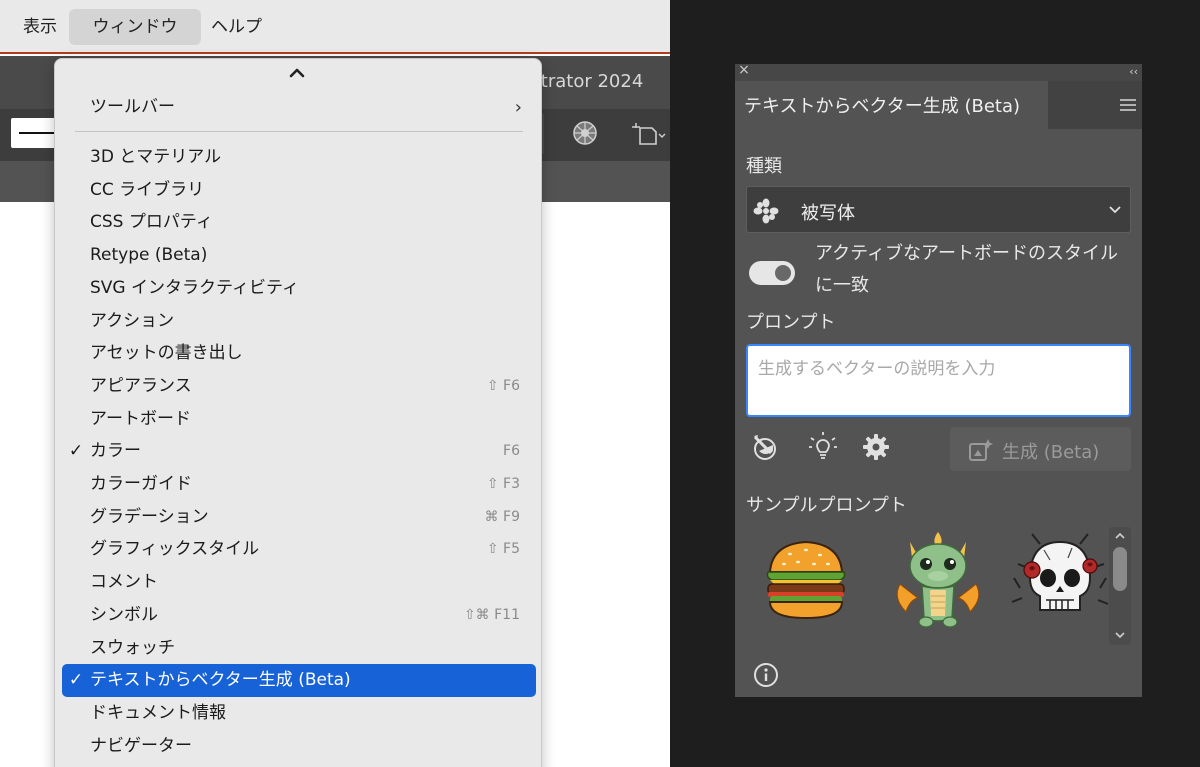 The width and height of the screenshot is (1200, 767). What do you see at coordinates (158, 712) in the screenshot?
I see `menu-item-label: ドキュメント情報` at bounding box center [158, 712].